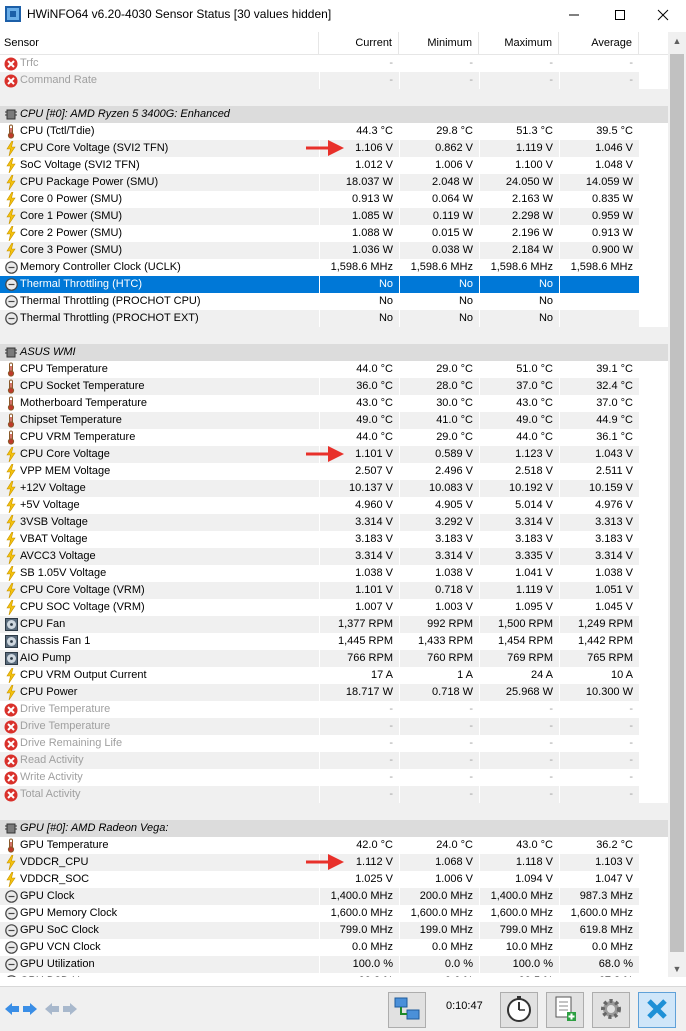  What do you see at coordinates (334, 301) in the screenshot?
I see `sensor-row: Thermal Throttling (PROCHOT CPU) No No No` at bounding box center [334, 301].